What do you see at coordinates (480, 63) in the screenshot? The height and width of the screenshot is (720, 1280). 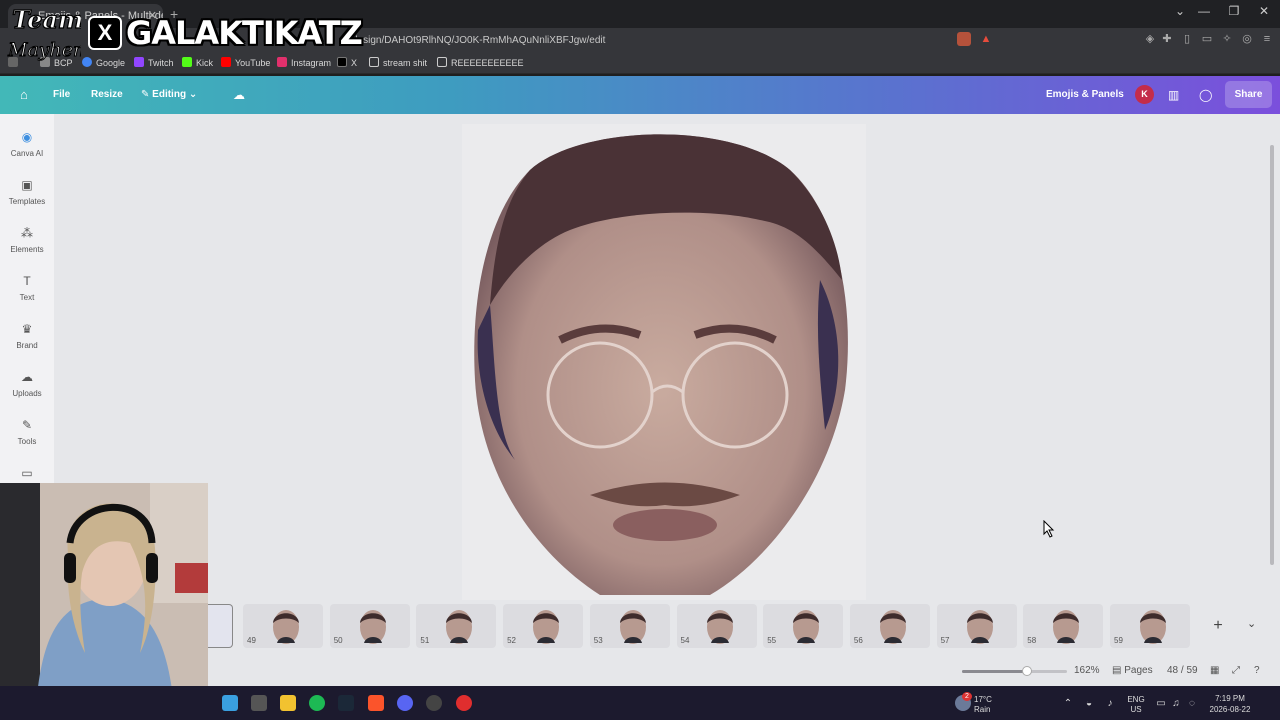 I see `bookmark-folder-reee: REEEEEEEEEEE` at bounding box center [480, 63].